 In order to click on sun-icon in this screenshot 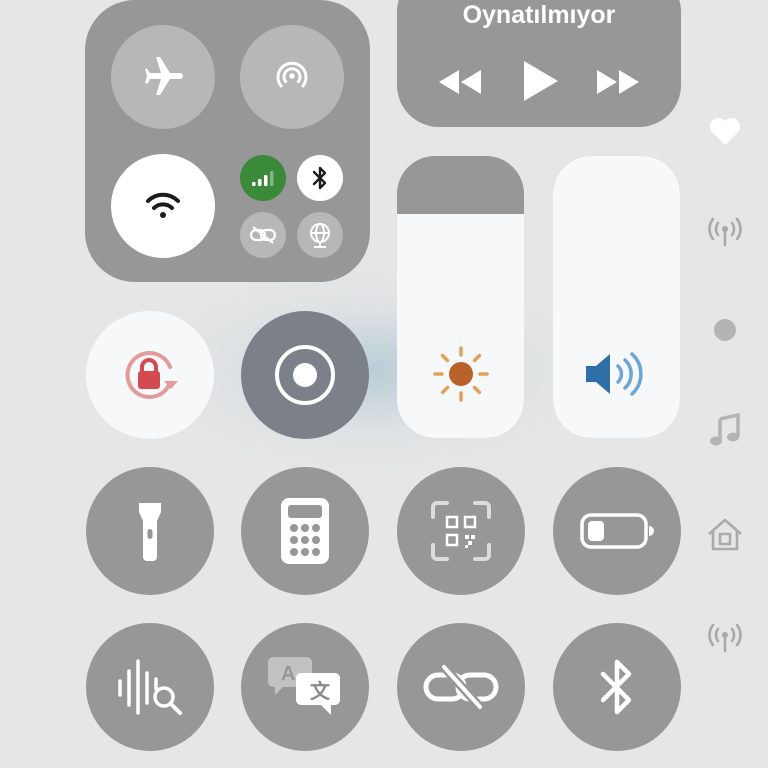, I will do `click(460, 374)`.